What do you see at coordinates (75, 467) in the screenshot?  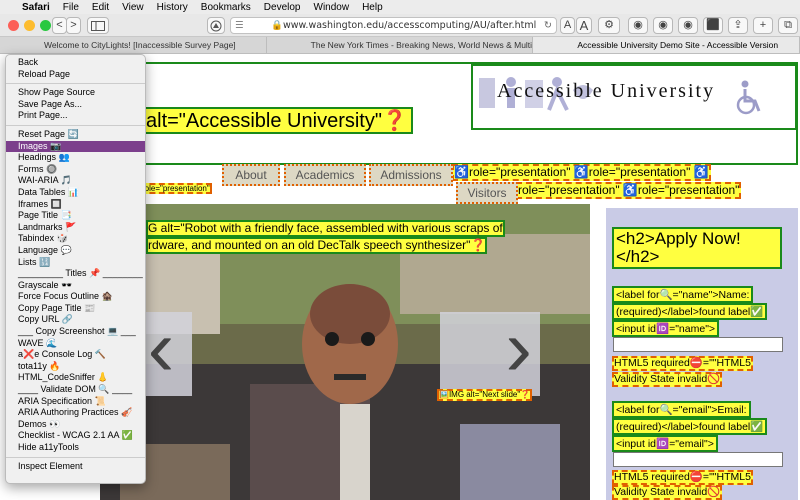 I see `menu-inspect-element: Inspect Element` at bounding box center [75, 467].